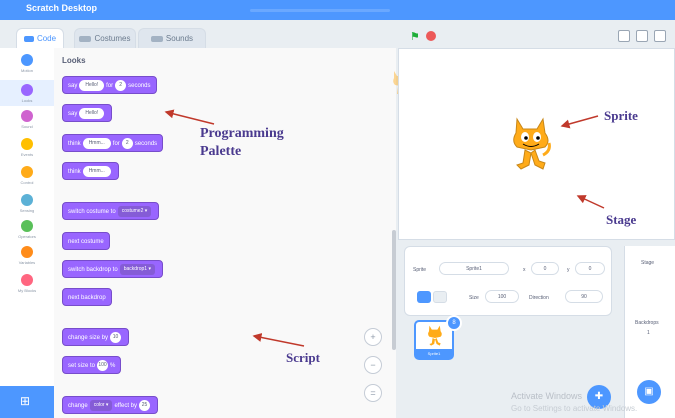 The image size is (675, 418). I want to click on block-next-costume: next costume, so click(86, 241).